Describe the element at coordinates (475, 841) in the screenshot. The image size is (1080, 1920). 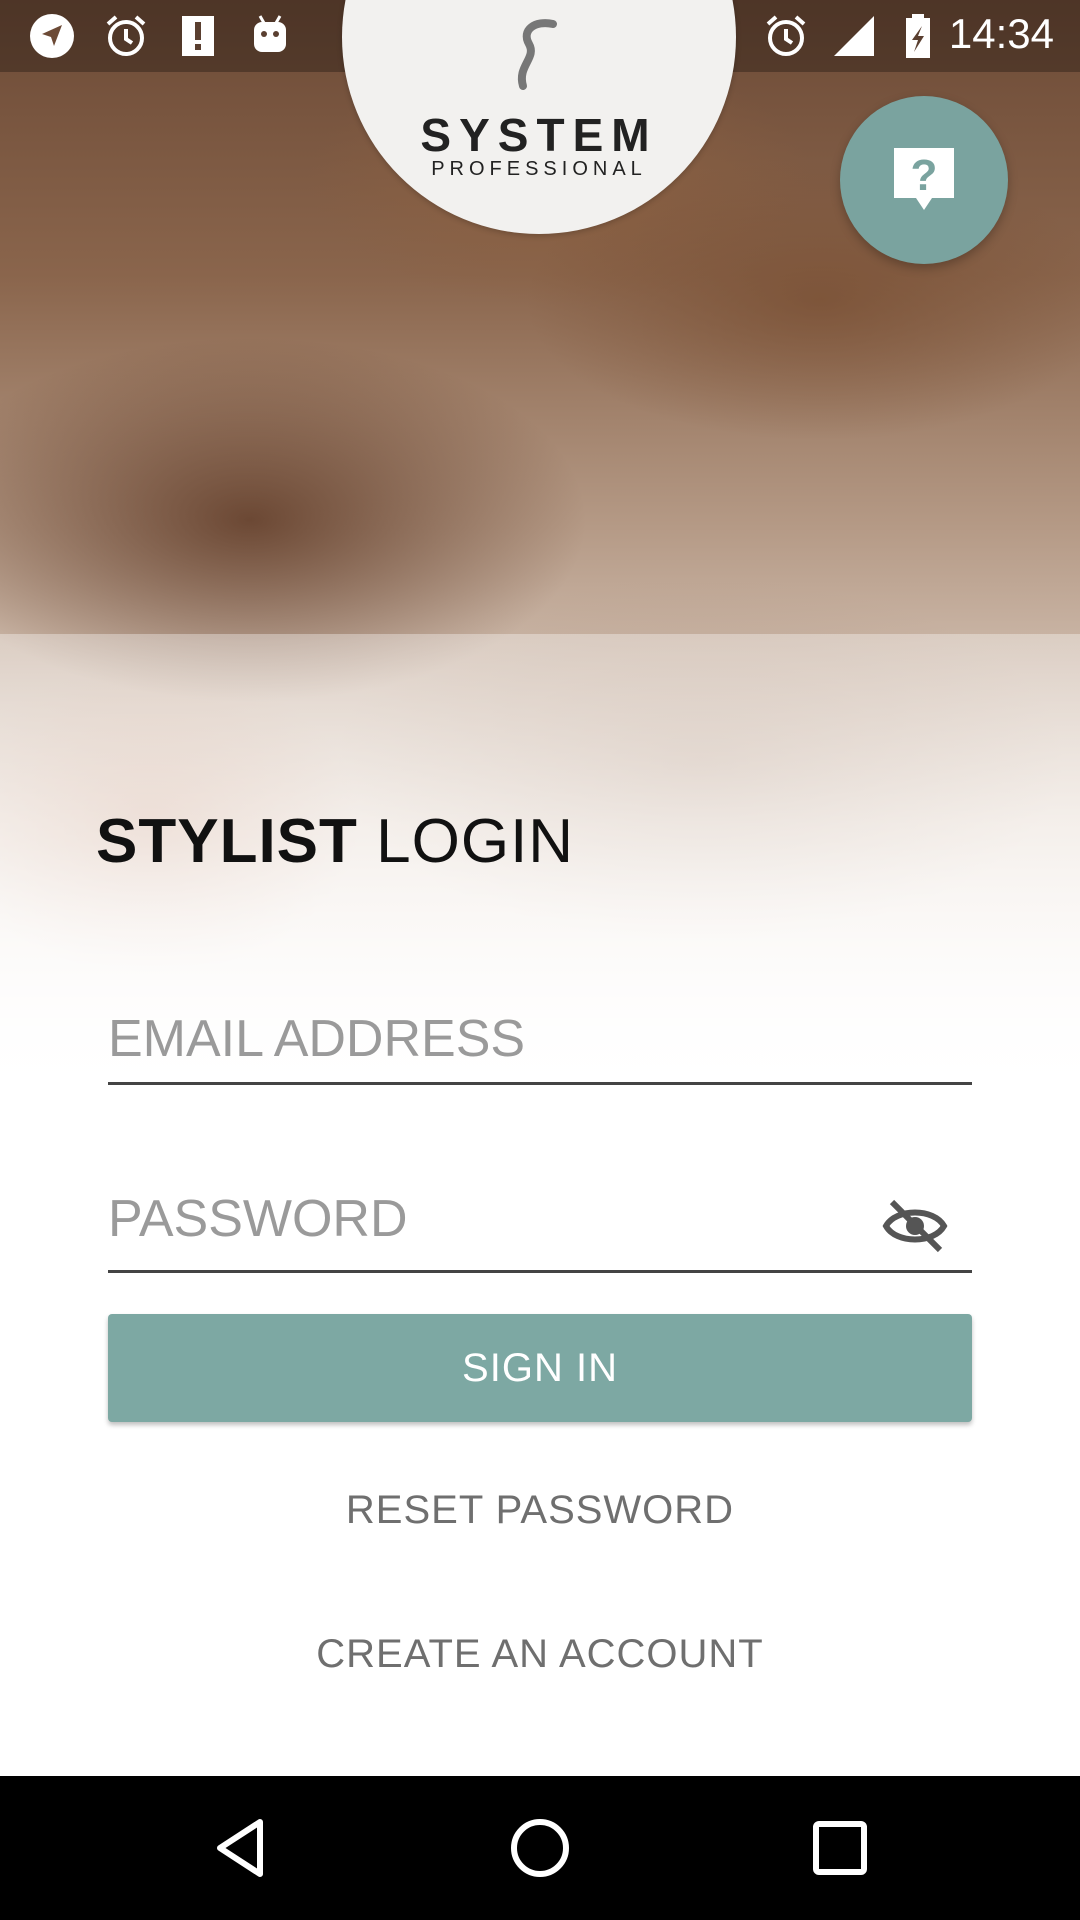
I see `page-title-light: LOGIN` at that location.